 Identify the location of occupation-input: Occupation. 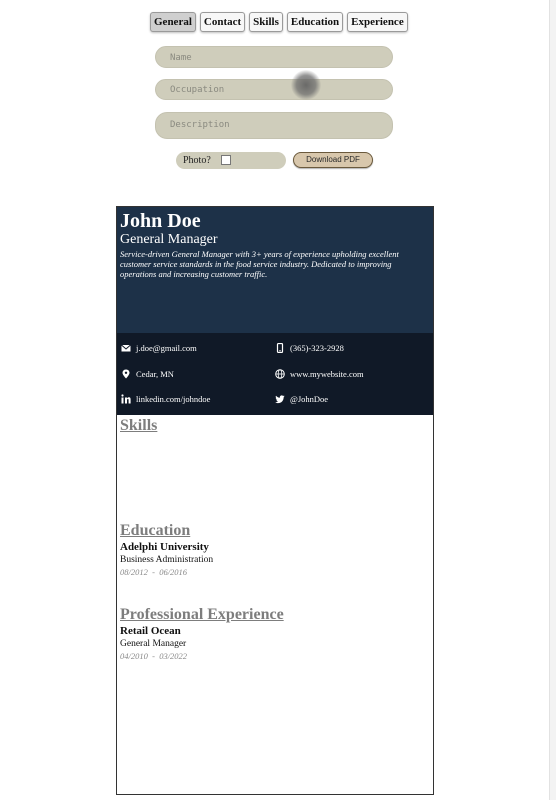
(274, 89).